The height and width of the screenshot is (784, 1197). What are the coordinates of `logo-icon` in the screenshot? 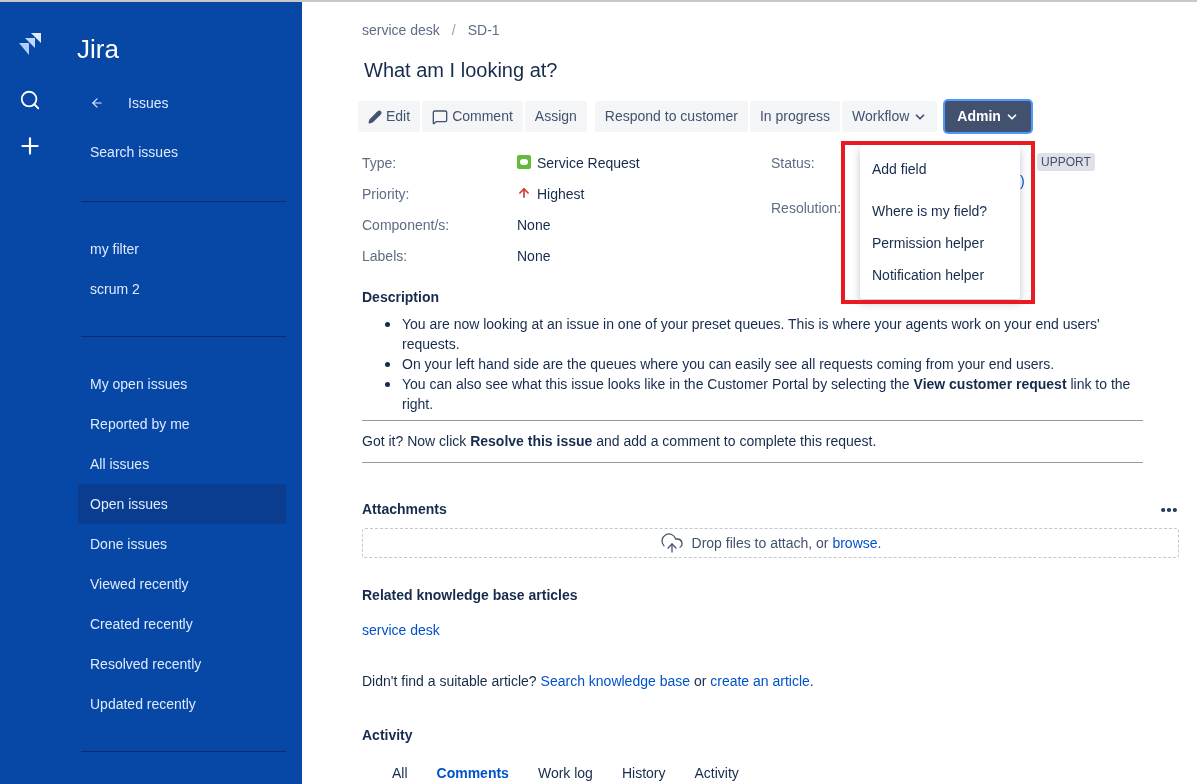 It's located at (30, 44).